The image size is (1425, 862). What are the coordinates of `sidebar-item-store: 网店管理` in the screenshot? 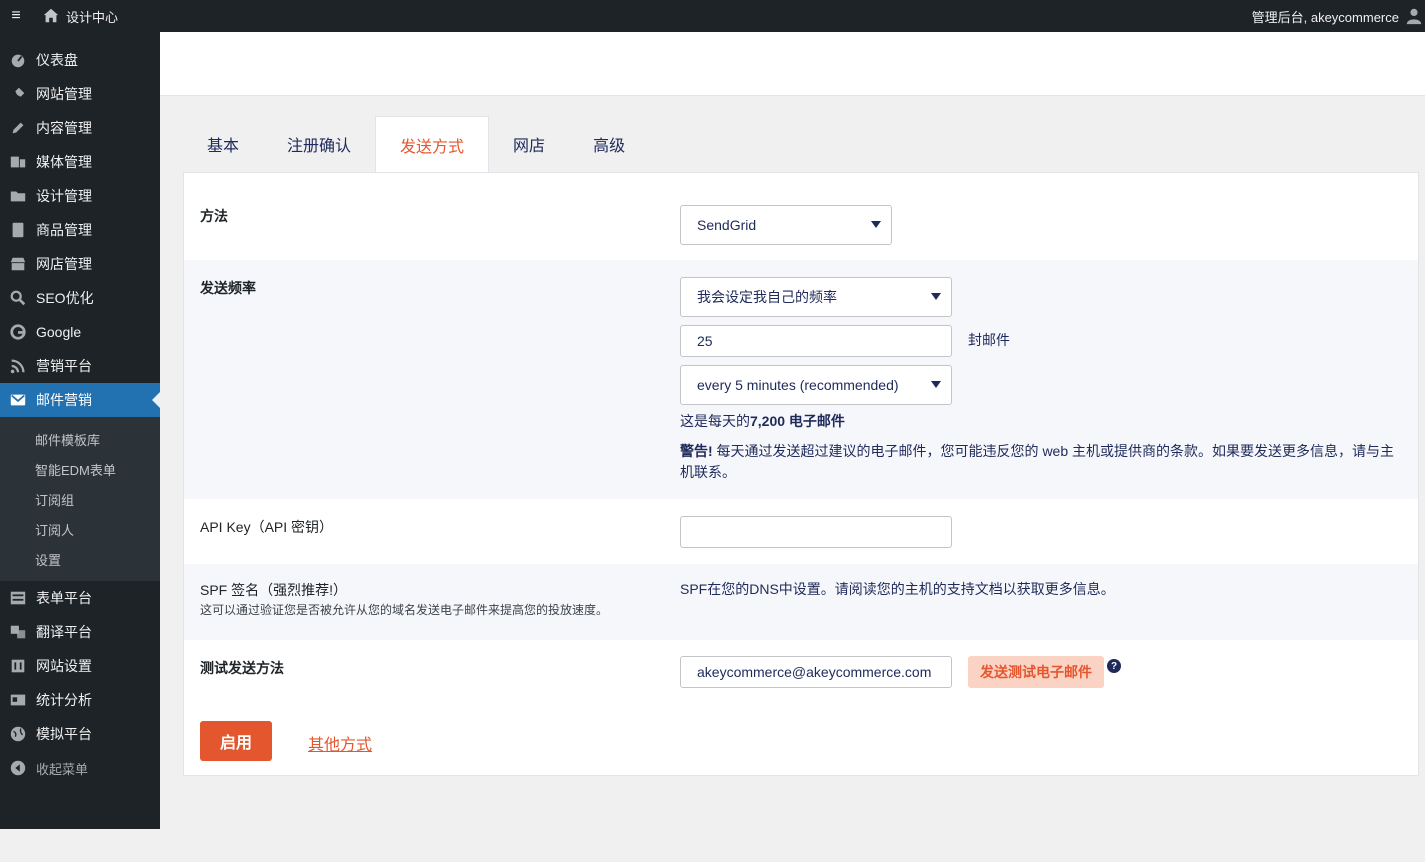 It's located at (80, 264).